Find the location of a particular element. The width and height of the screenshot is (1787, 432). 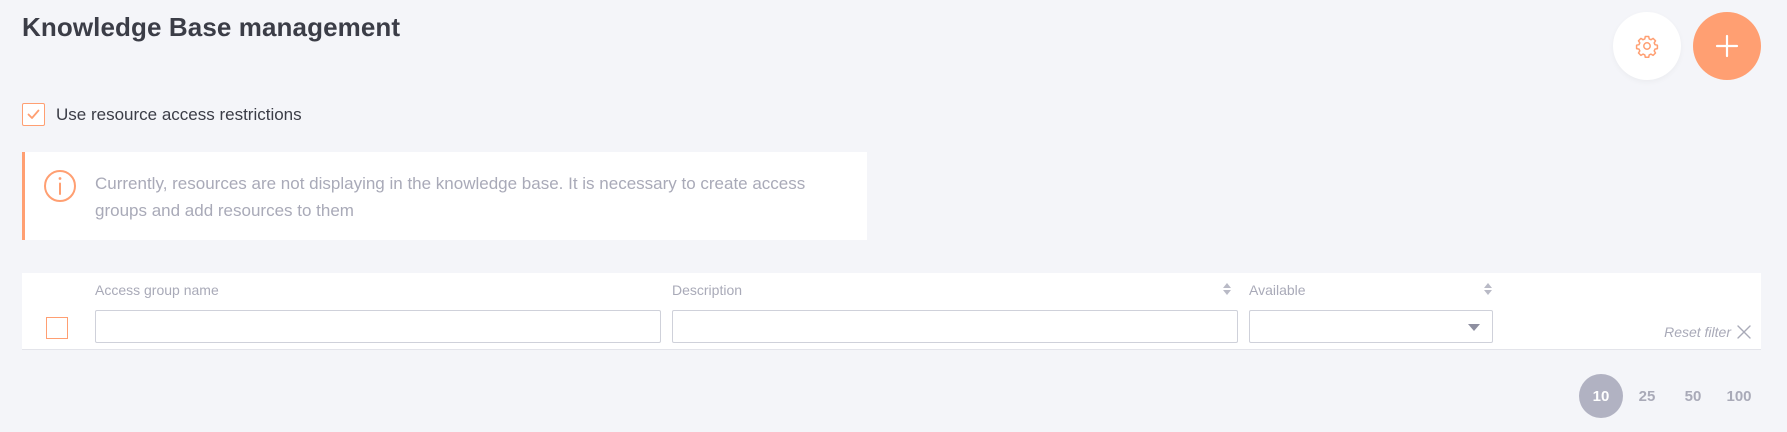

column-header-access-group-name: Access group name is located at coordinates (157, 290).